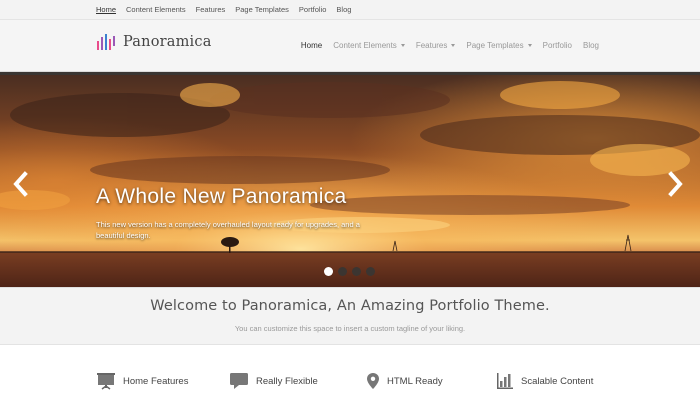 The width and height of the screenshot is (700, 400). I want to click on top-nav-item-features: Features, so click(211, 9).